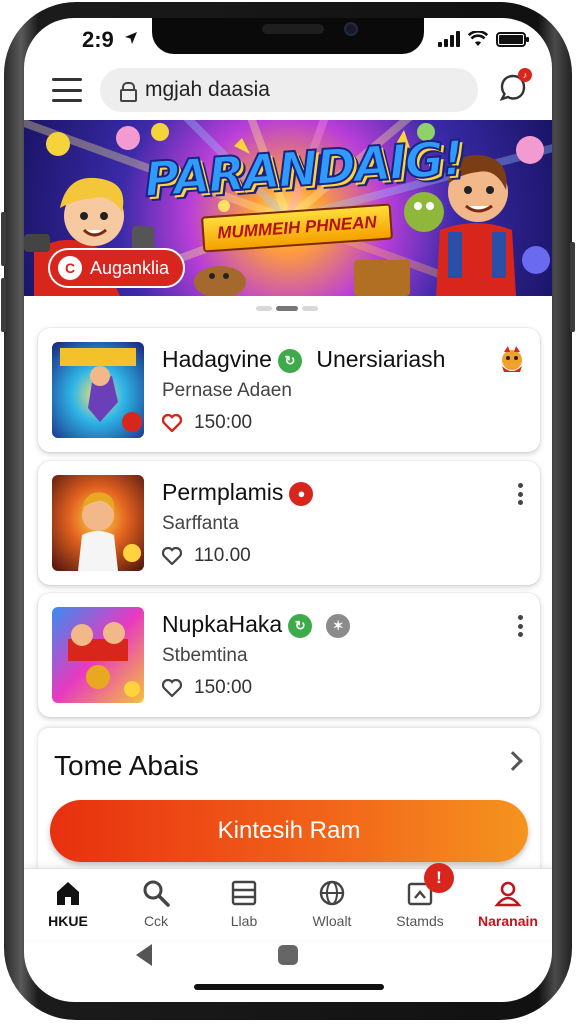 The image size is (576, 1024). What do you see at coordinates (156, 921) in the screenshot?
I see `nav-label: Cck` at bounding box center [156, 921].